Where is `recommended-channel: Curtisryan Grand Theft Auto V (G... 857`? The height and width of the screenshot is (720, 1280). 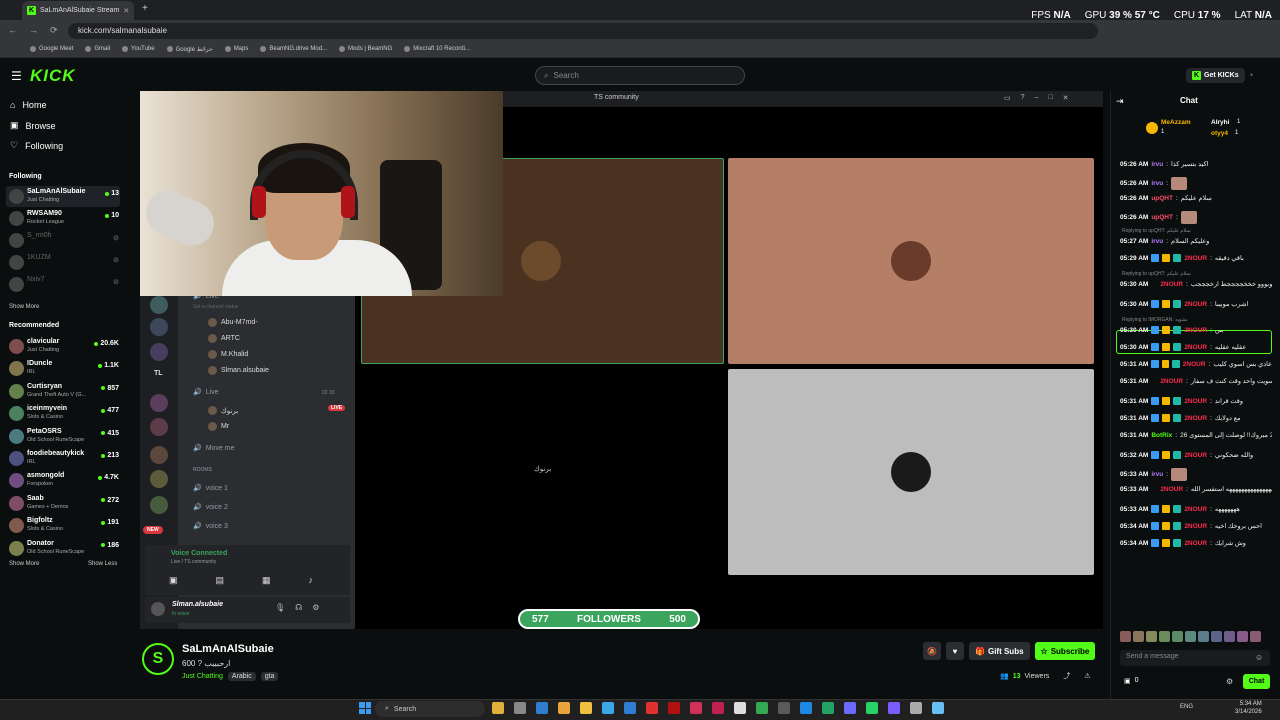
recommended-channel: Curtisryan Grand Theft Auto V (G... 857 is located at coordinates (63, 391).